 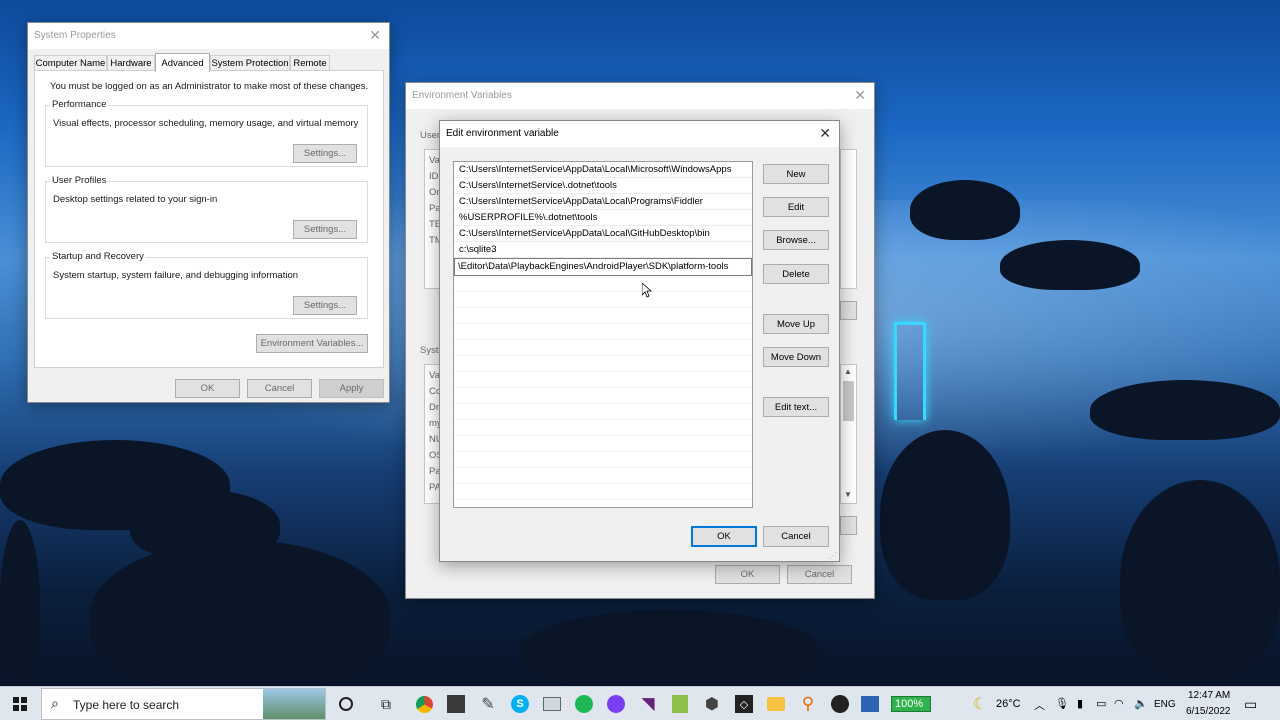 What do you see at coordinates (848, 525) in the screenshot?
I see `system-side-button` at bounding box center [848, 525].